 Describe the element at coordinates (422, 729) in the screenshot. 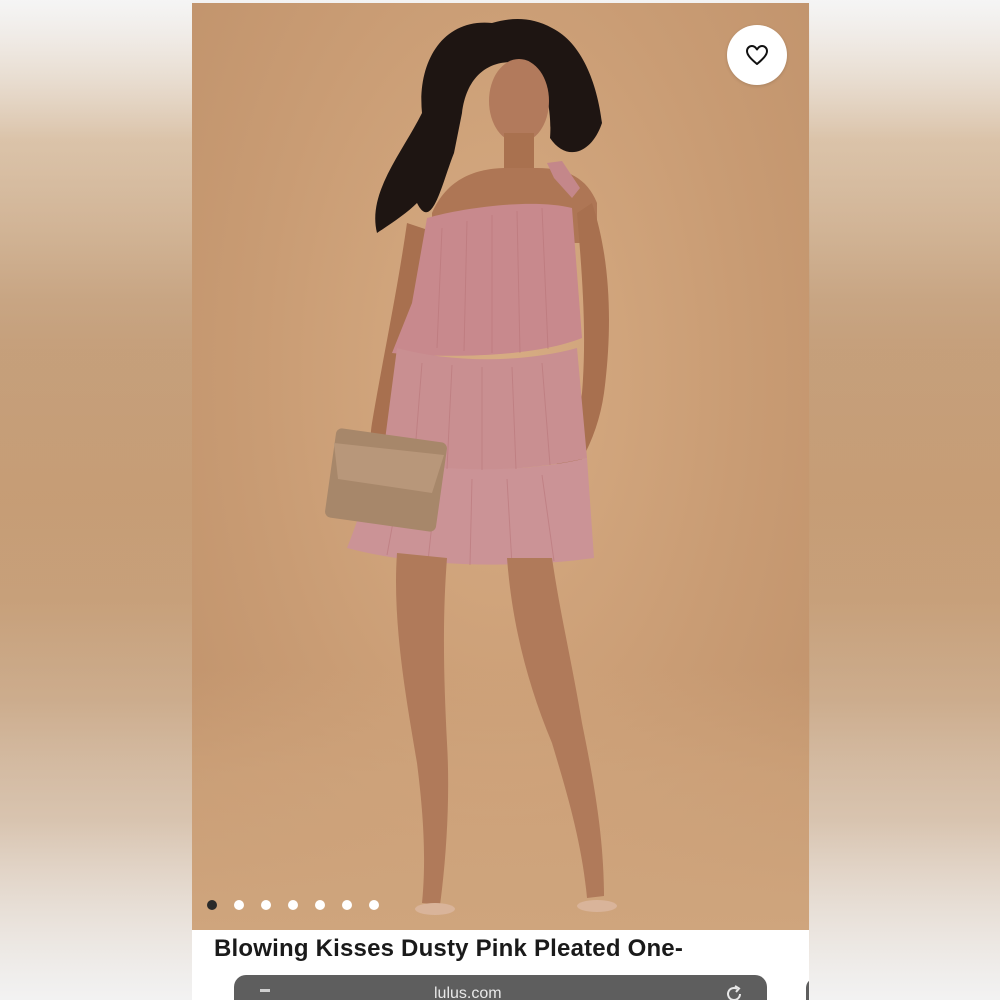

I see `model-leg-left` at that location.